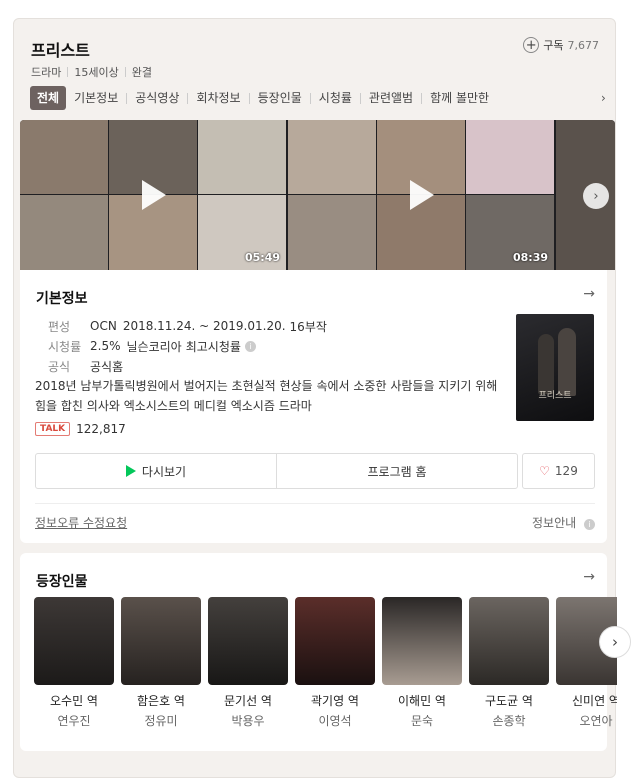 This screenshot has width=634, height=778. I want to click on cast-member: 구도균 역 손종학, so click(509, 663).